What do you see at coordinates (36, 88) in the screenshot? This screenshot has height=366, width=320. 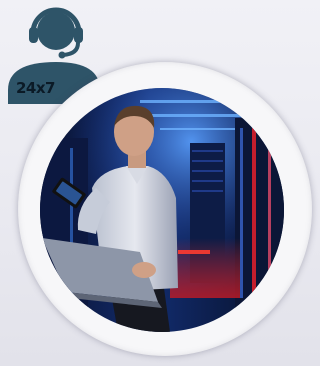 I see `badge-label: 24x7` at bounding box center [36, 88].